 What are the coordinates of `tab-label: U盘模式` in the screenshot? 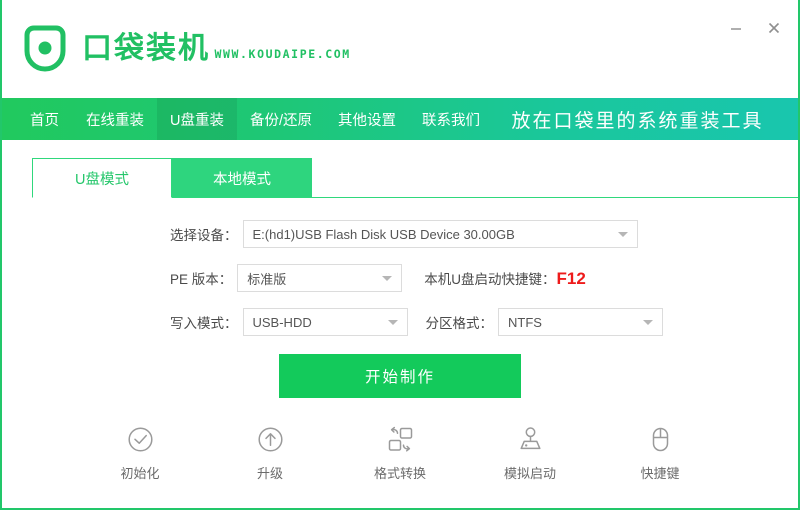 It's located at (102, 179).